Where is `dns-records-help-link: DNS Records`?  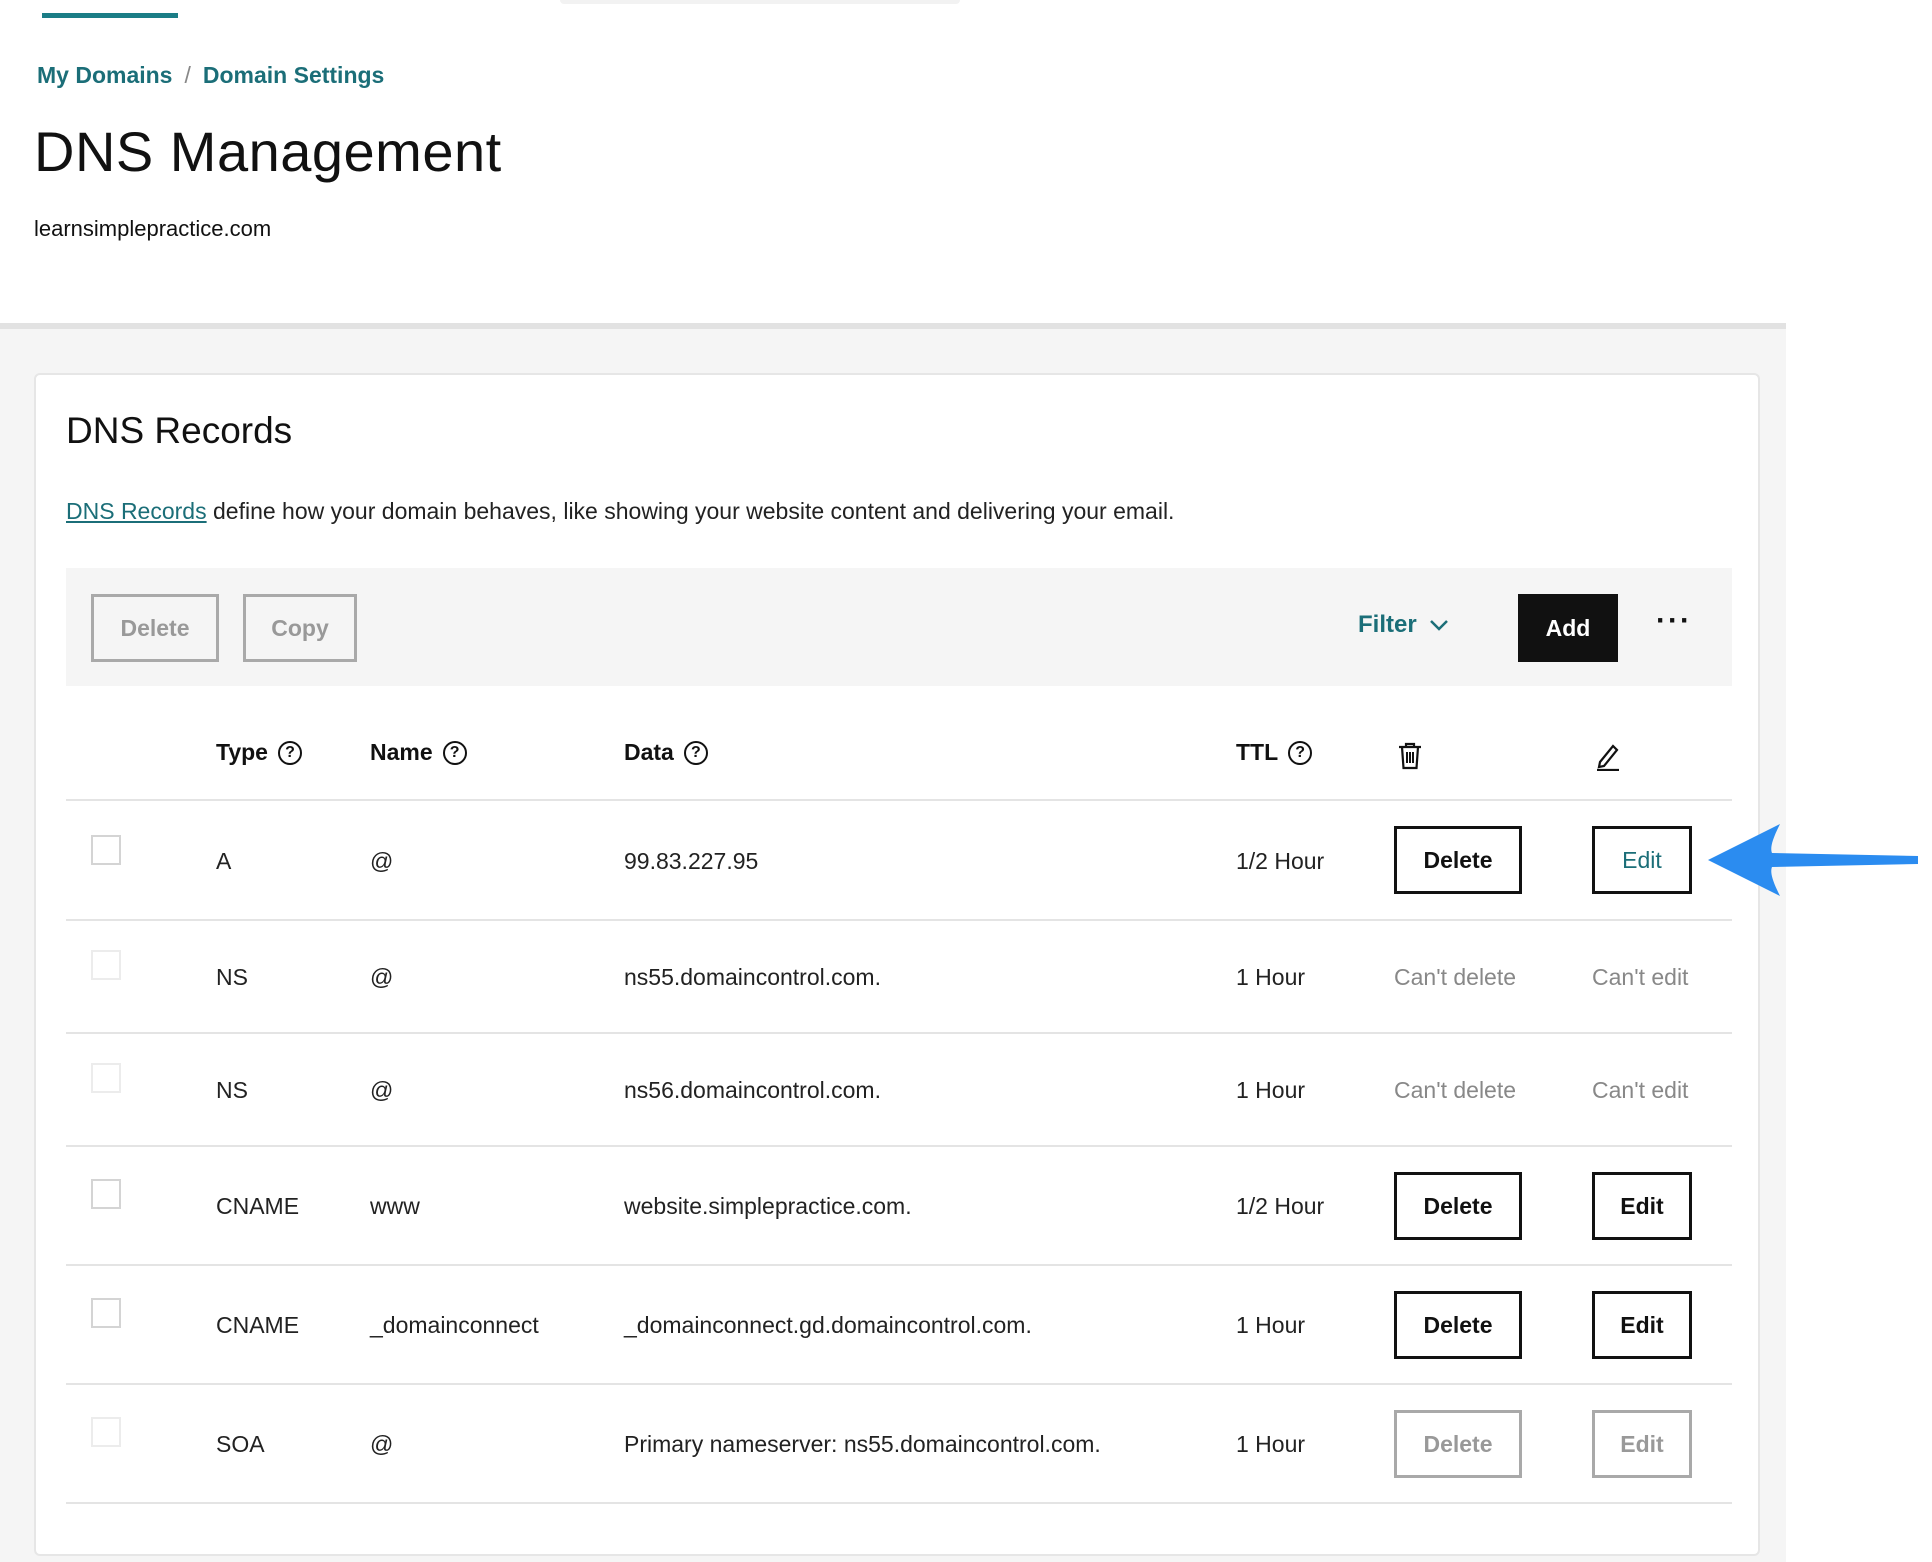
dns-records-help-link: DNS Records is located at coordinates (136, 511).